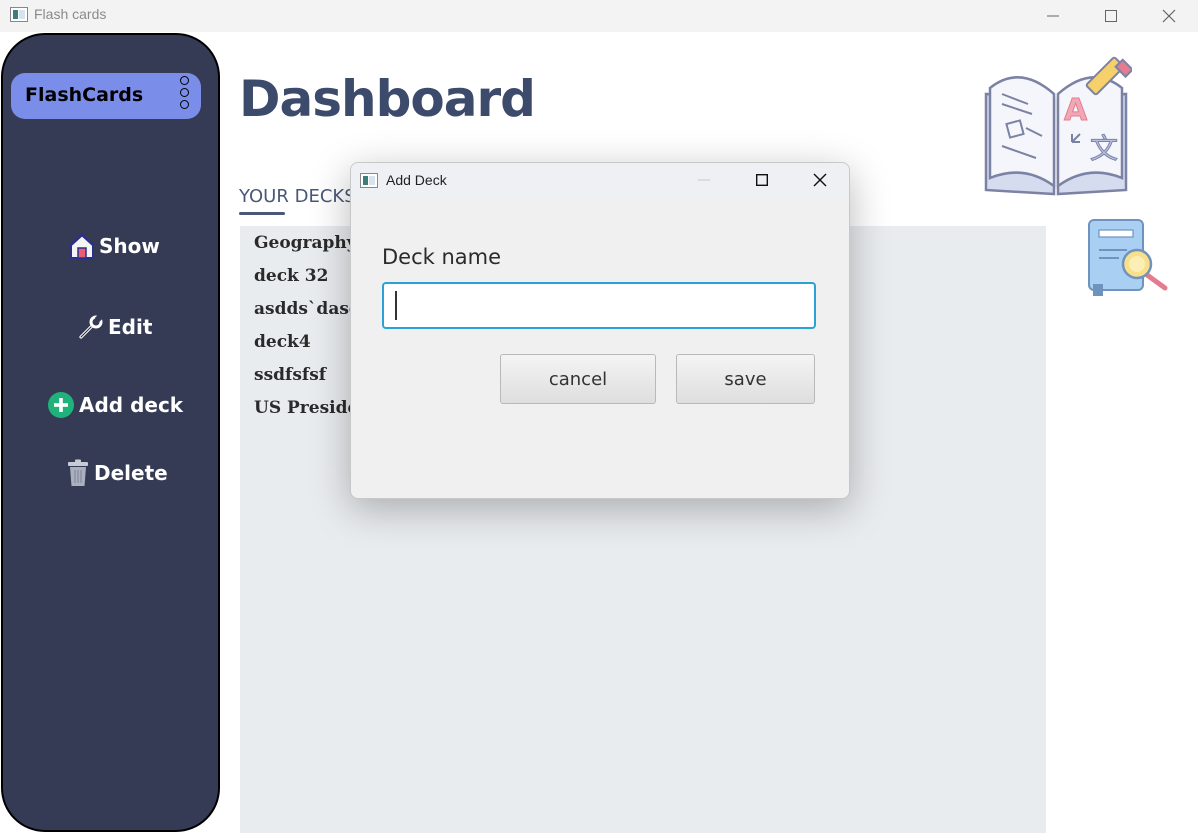  Describe the element at coordinates (297, 196) in the screenshot. I see `section-label: YOUR DECKS` at that location.